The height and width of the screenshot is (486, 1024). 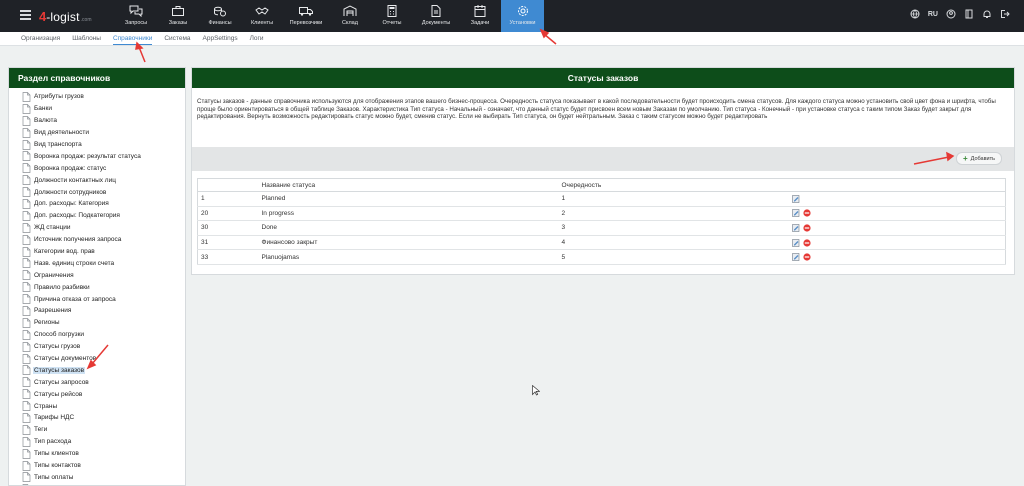 I want to click on table-header-row: Название статуса Очередность, so click(x=601, y=185).